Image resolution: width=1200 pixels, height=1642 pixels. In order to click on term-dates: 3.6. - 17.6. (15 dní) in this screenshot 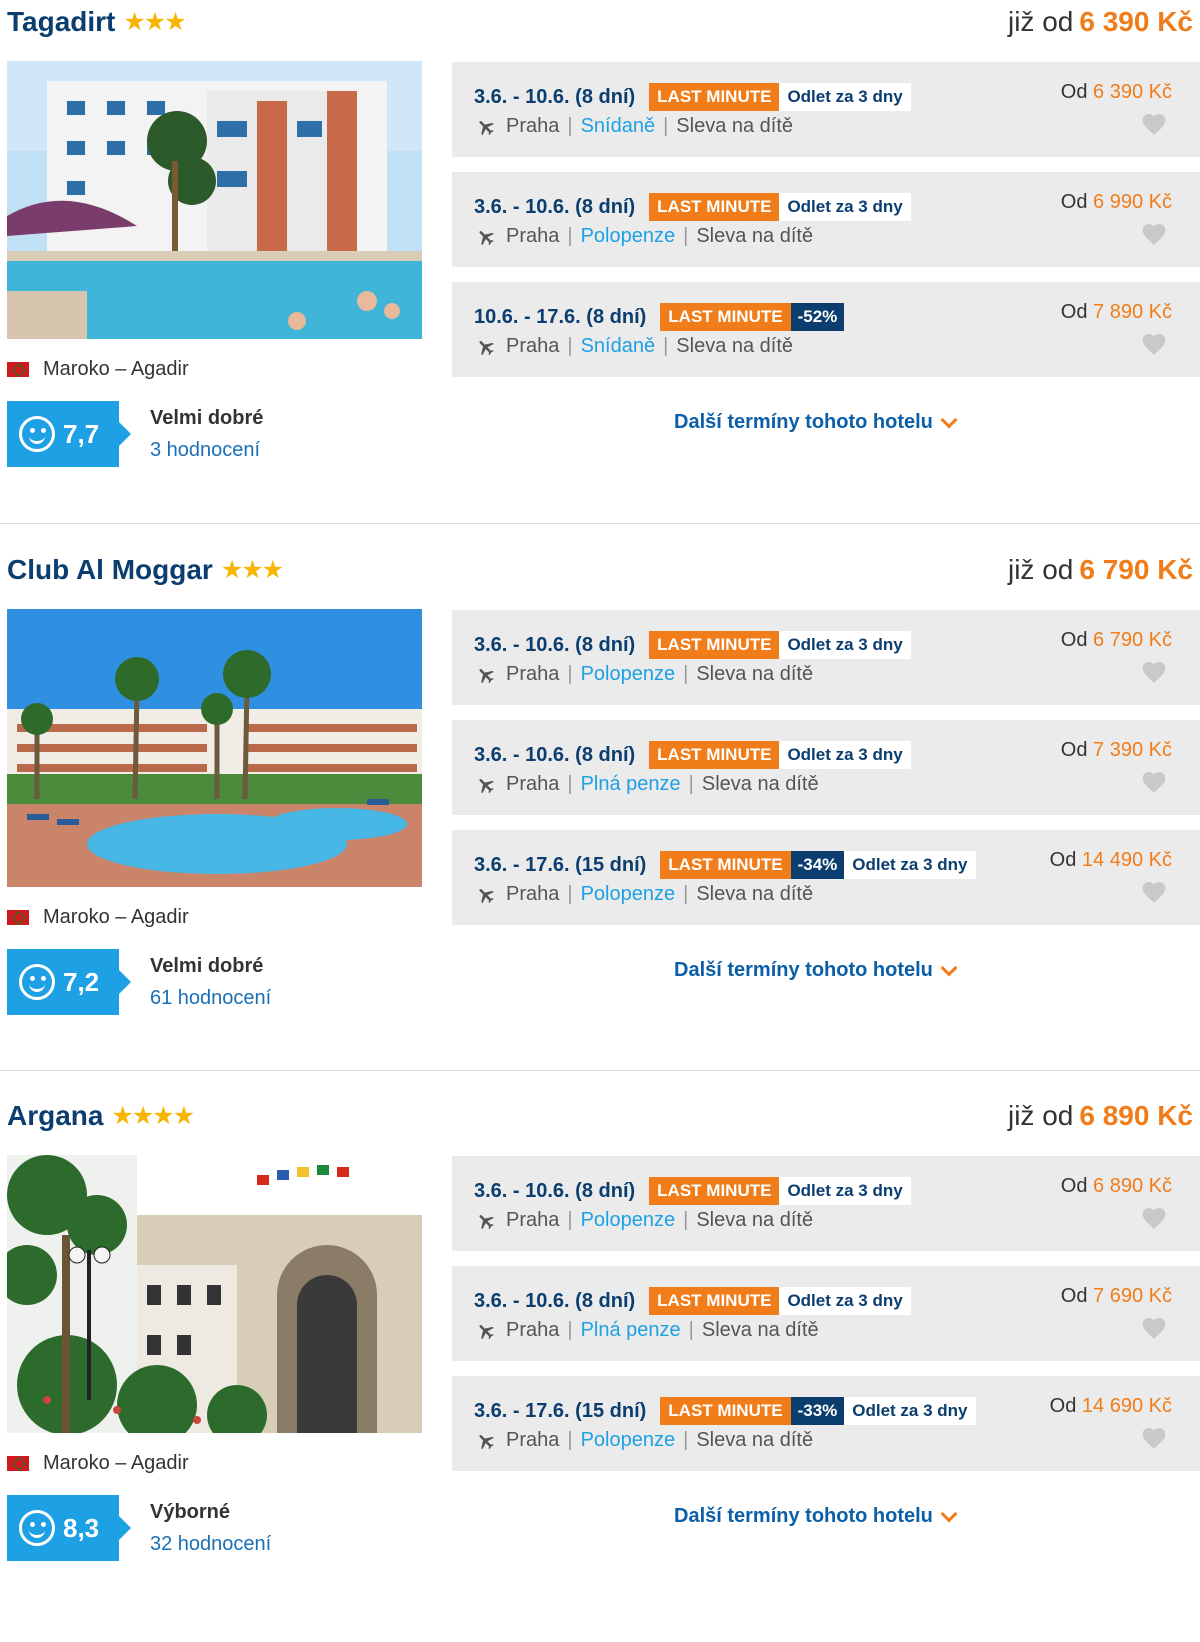, I will do `click(560, 864)`.